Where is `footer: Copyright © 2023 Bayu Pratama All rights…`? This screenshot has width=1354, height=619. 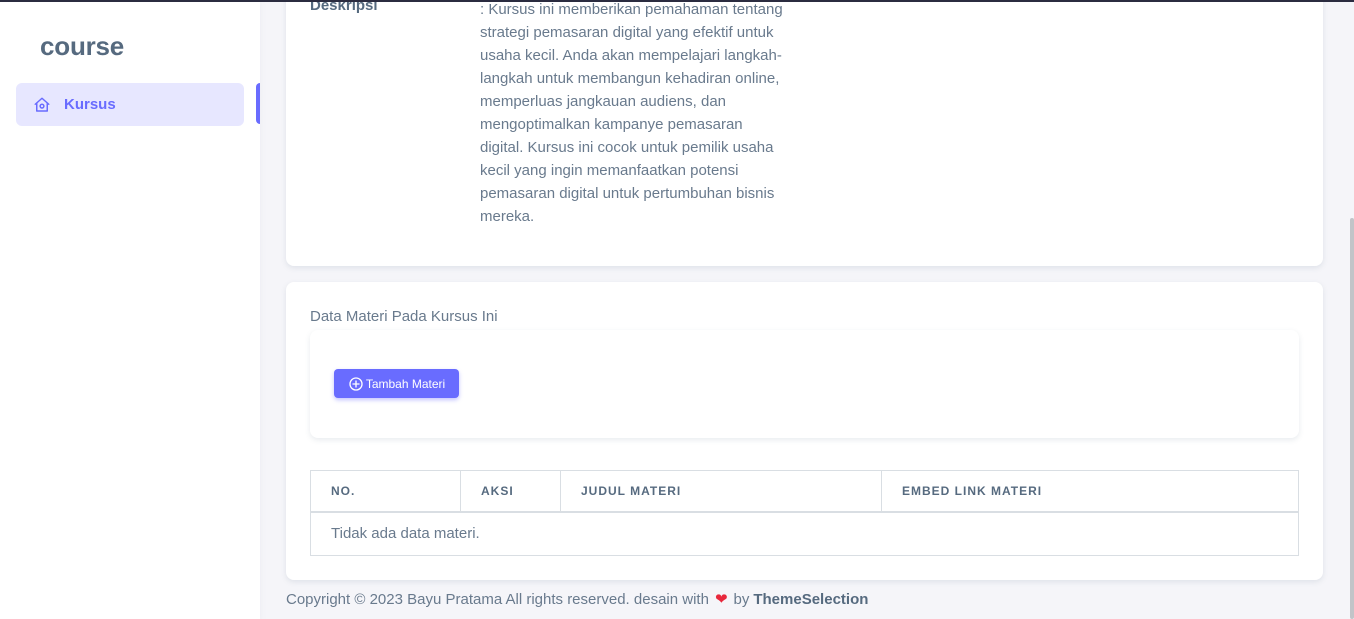
footer: Copyright © 2023 Bayu Pratama All rights… is located at coordinates (577, 599).